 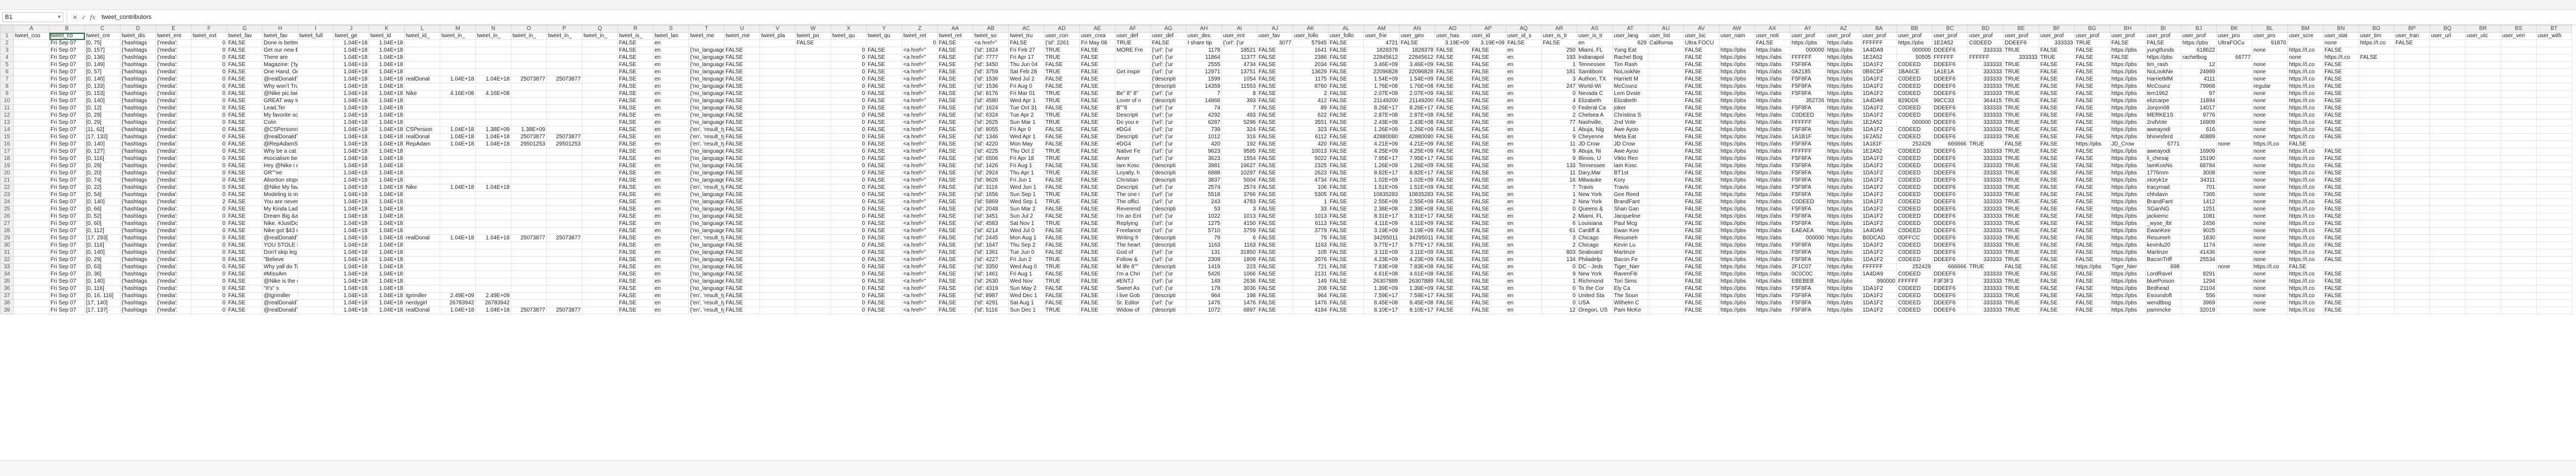 I want to click on cell: DDEEF6, so click(x=1950, y=116).